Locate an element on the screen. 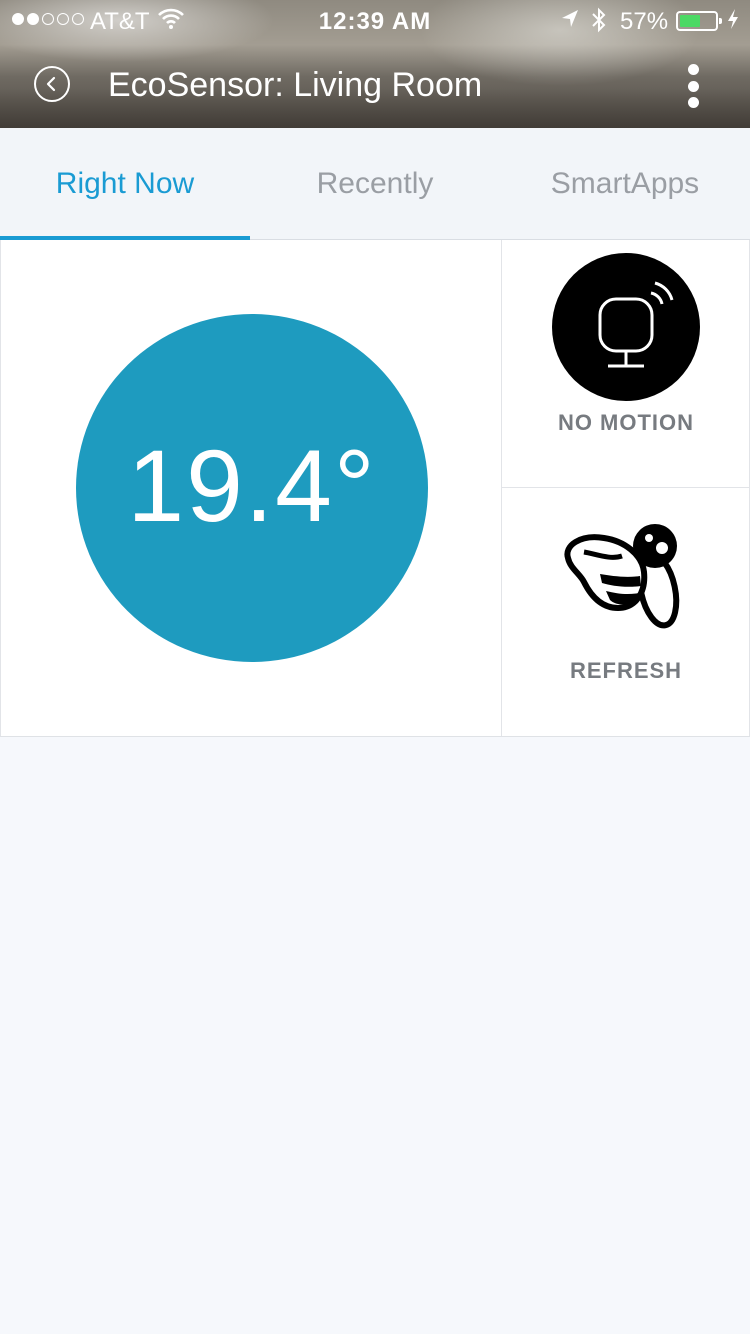 The image size is (750, 1334). motion-status-label: NO MOTION is located at coordinates (626, 422).